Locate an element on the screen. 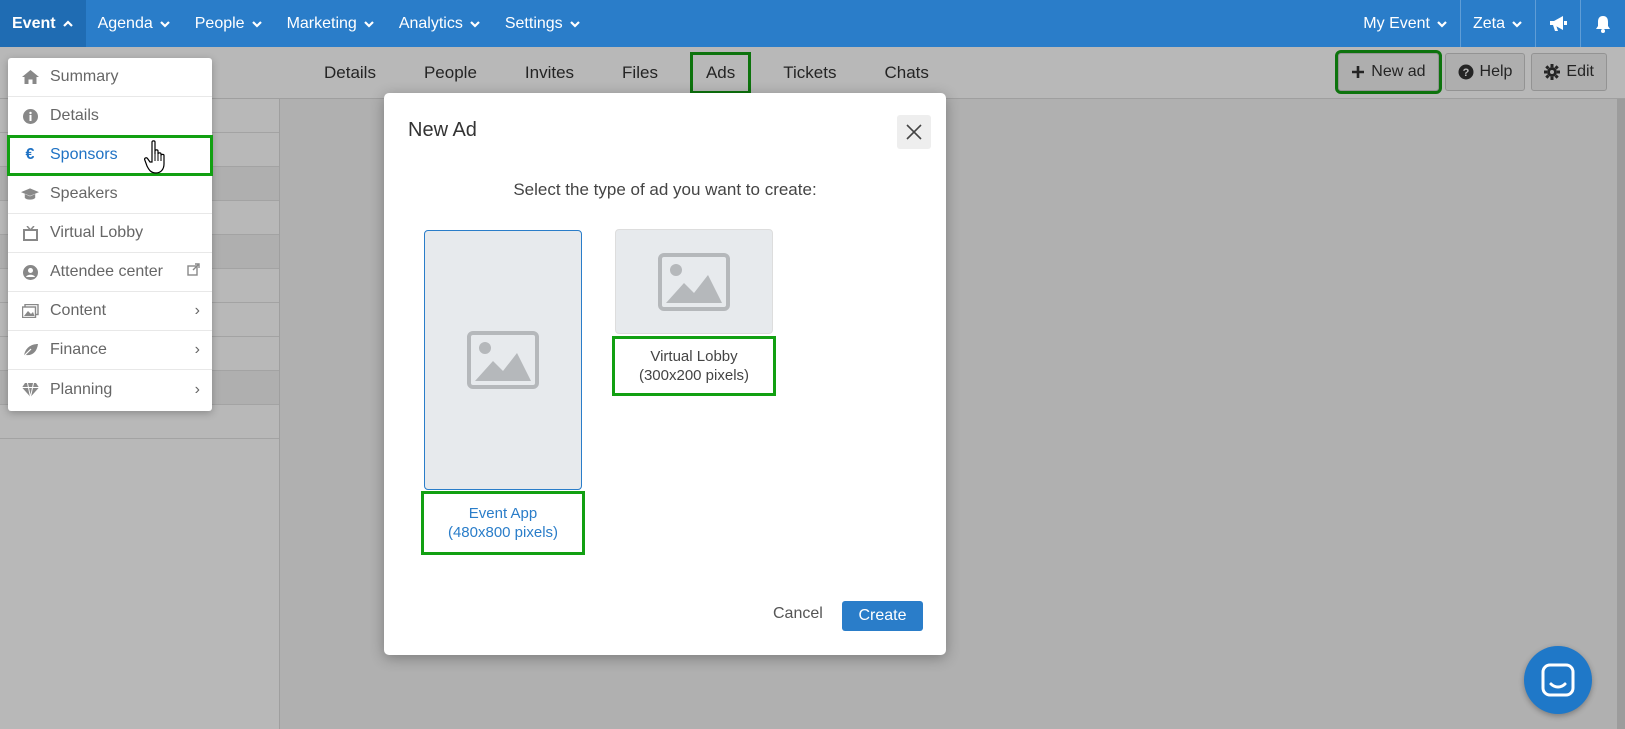 Image resolution: width=1625 pixels, height=729 pixels. hand-pointer-icon is located at coordinates (154, 157).